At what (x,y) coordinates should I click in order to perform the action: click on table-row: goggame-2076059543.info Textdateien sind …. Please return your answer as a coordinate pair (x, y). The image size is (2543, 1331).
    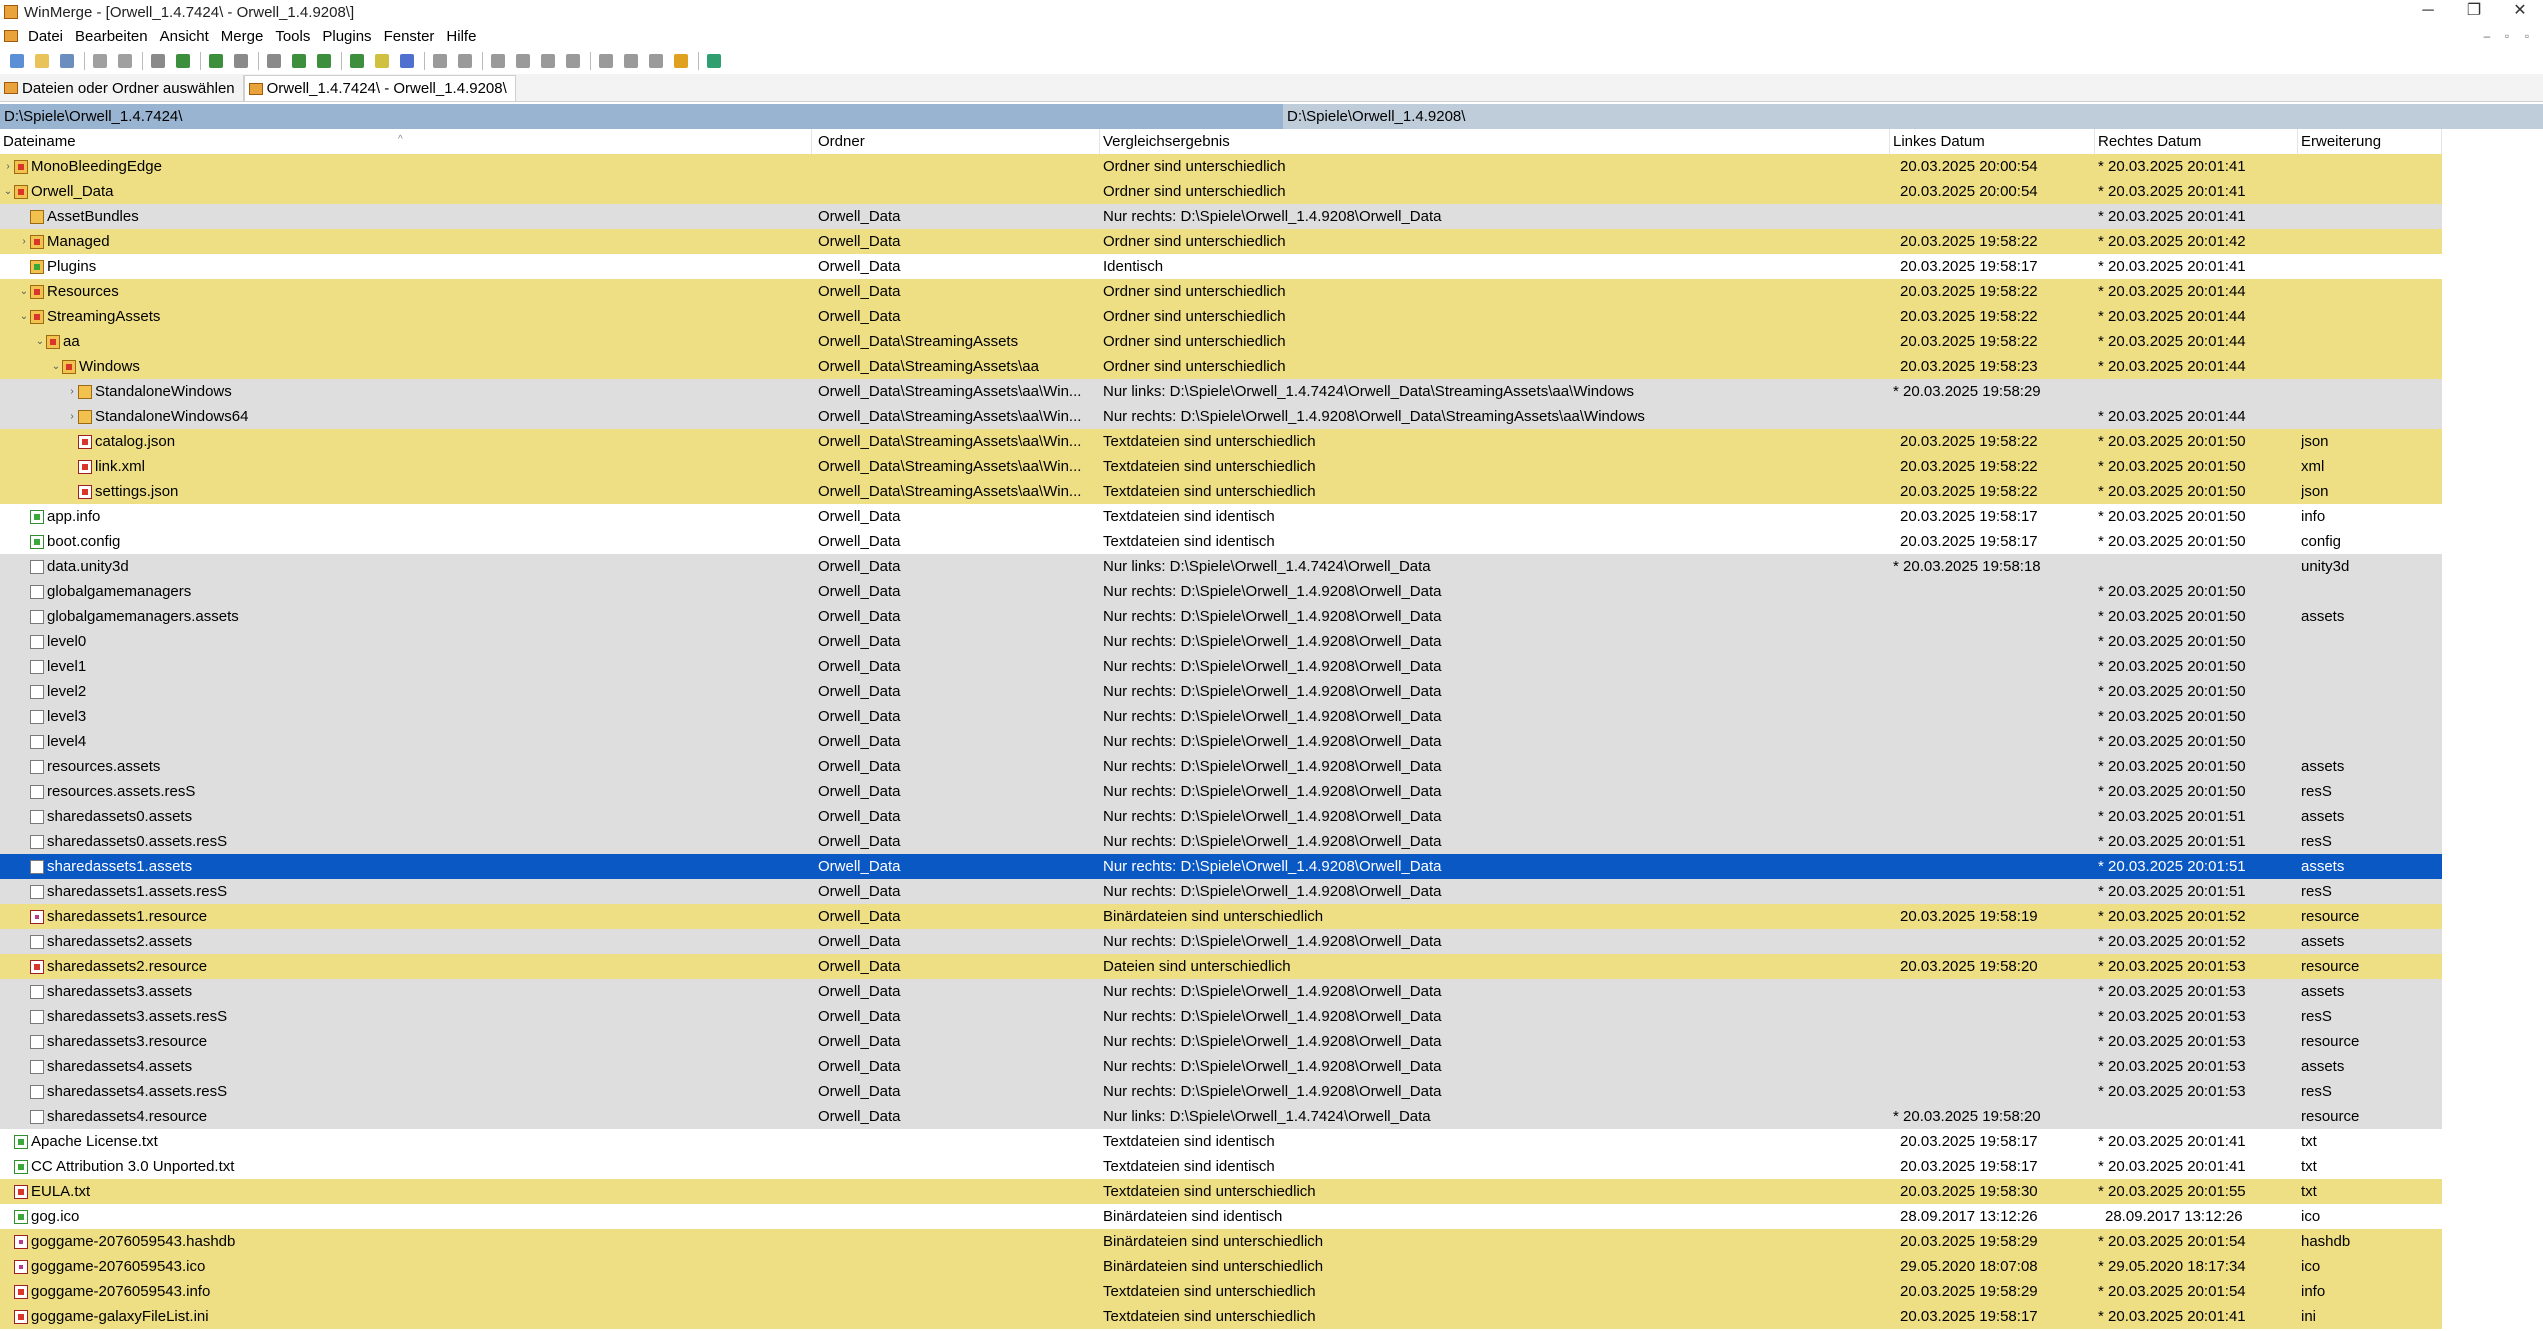
    Looking at the image, I should click on (1271, 1291).